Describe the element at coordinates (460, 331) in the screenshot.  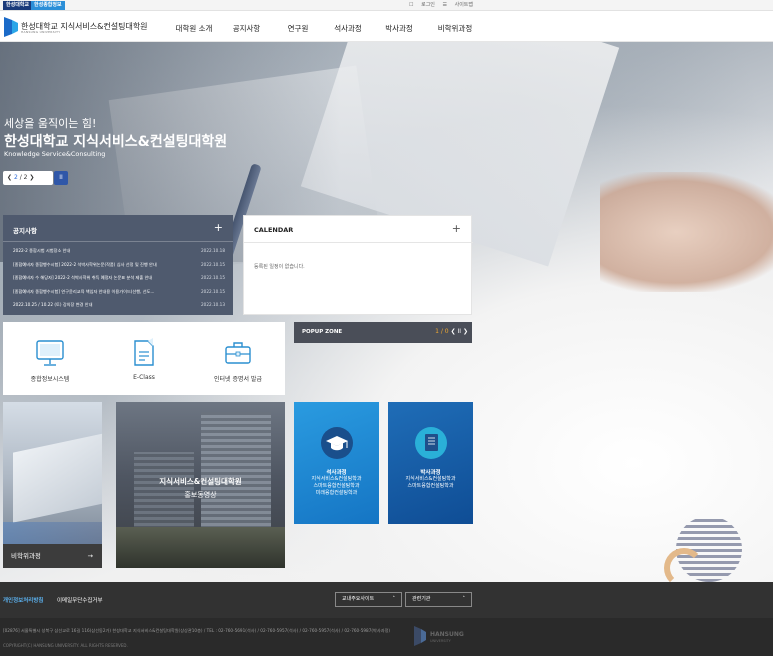
I see `popup-pause-icon: II` at that location.